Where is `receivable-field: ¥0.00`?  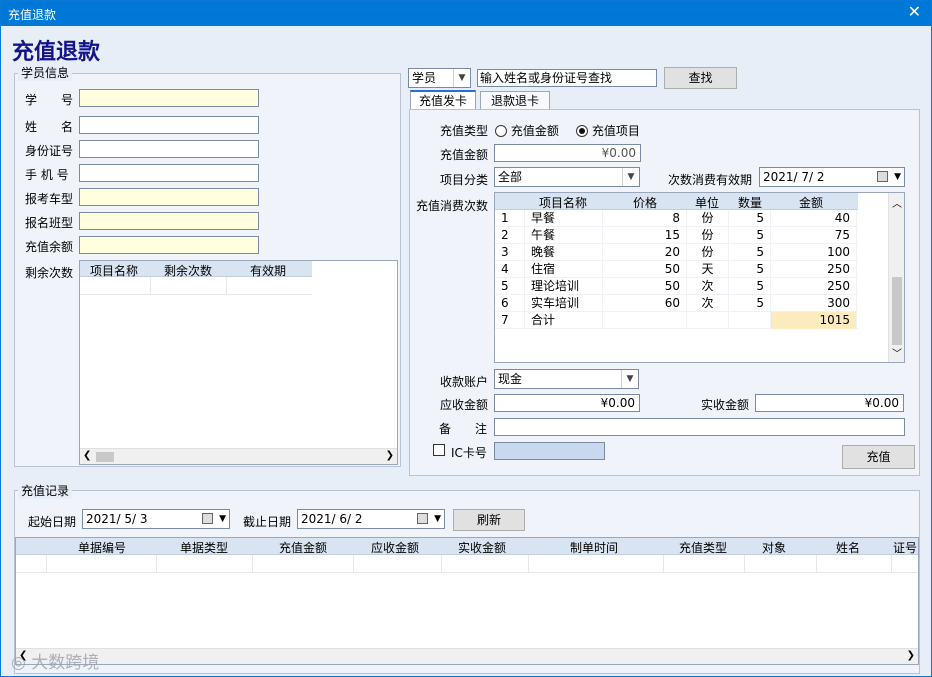 receivable-field: ¥0.00 is located at coordinates (567, 403).